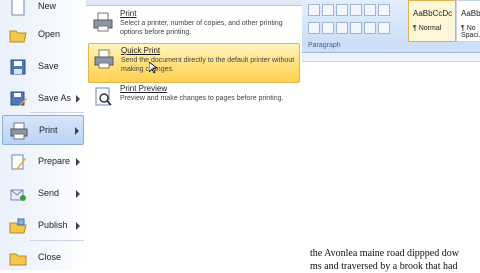 The image size is (480, 273). Describe the element at coordinates (54, 161) in the screenshot. I see `menu-item-label: Prepare` at that location.